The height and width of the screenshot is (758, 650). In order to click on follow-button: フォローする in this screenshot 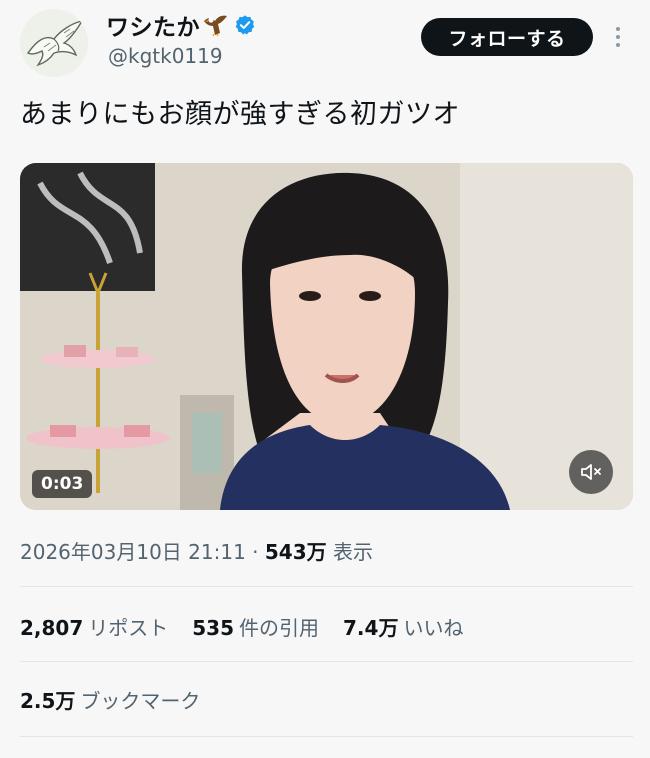, I will do `click(507, 37)`.